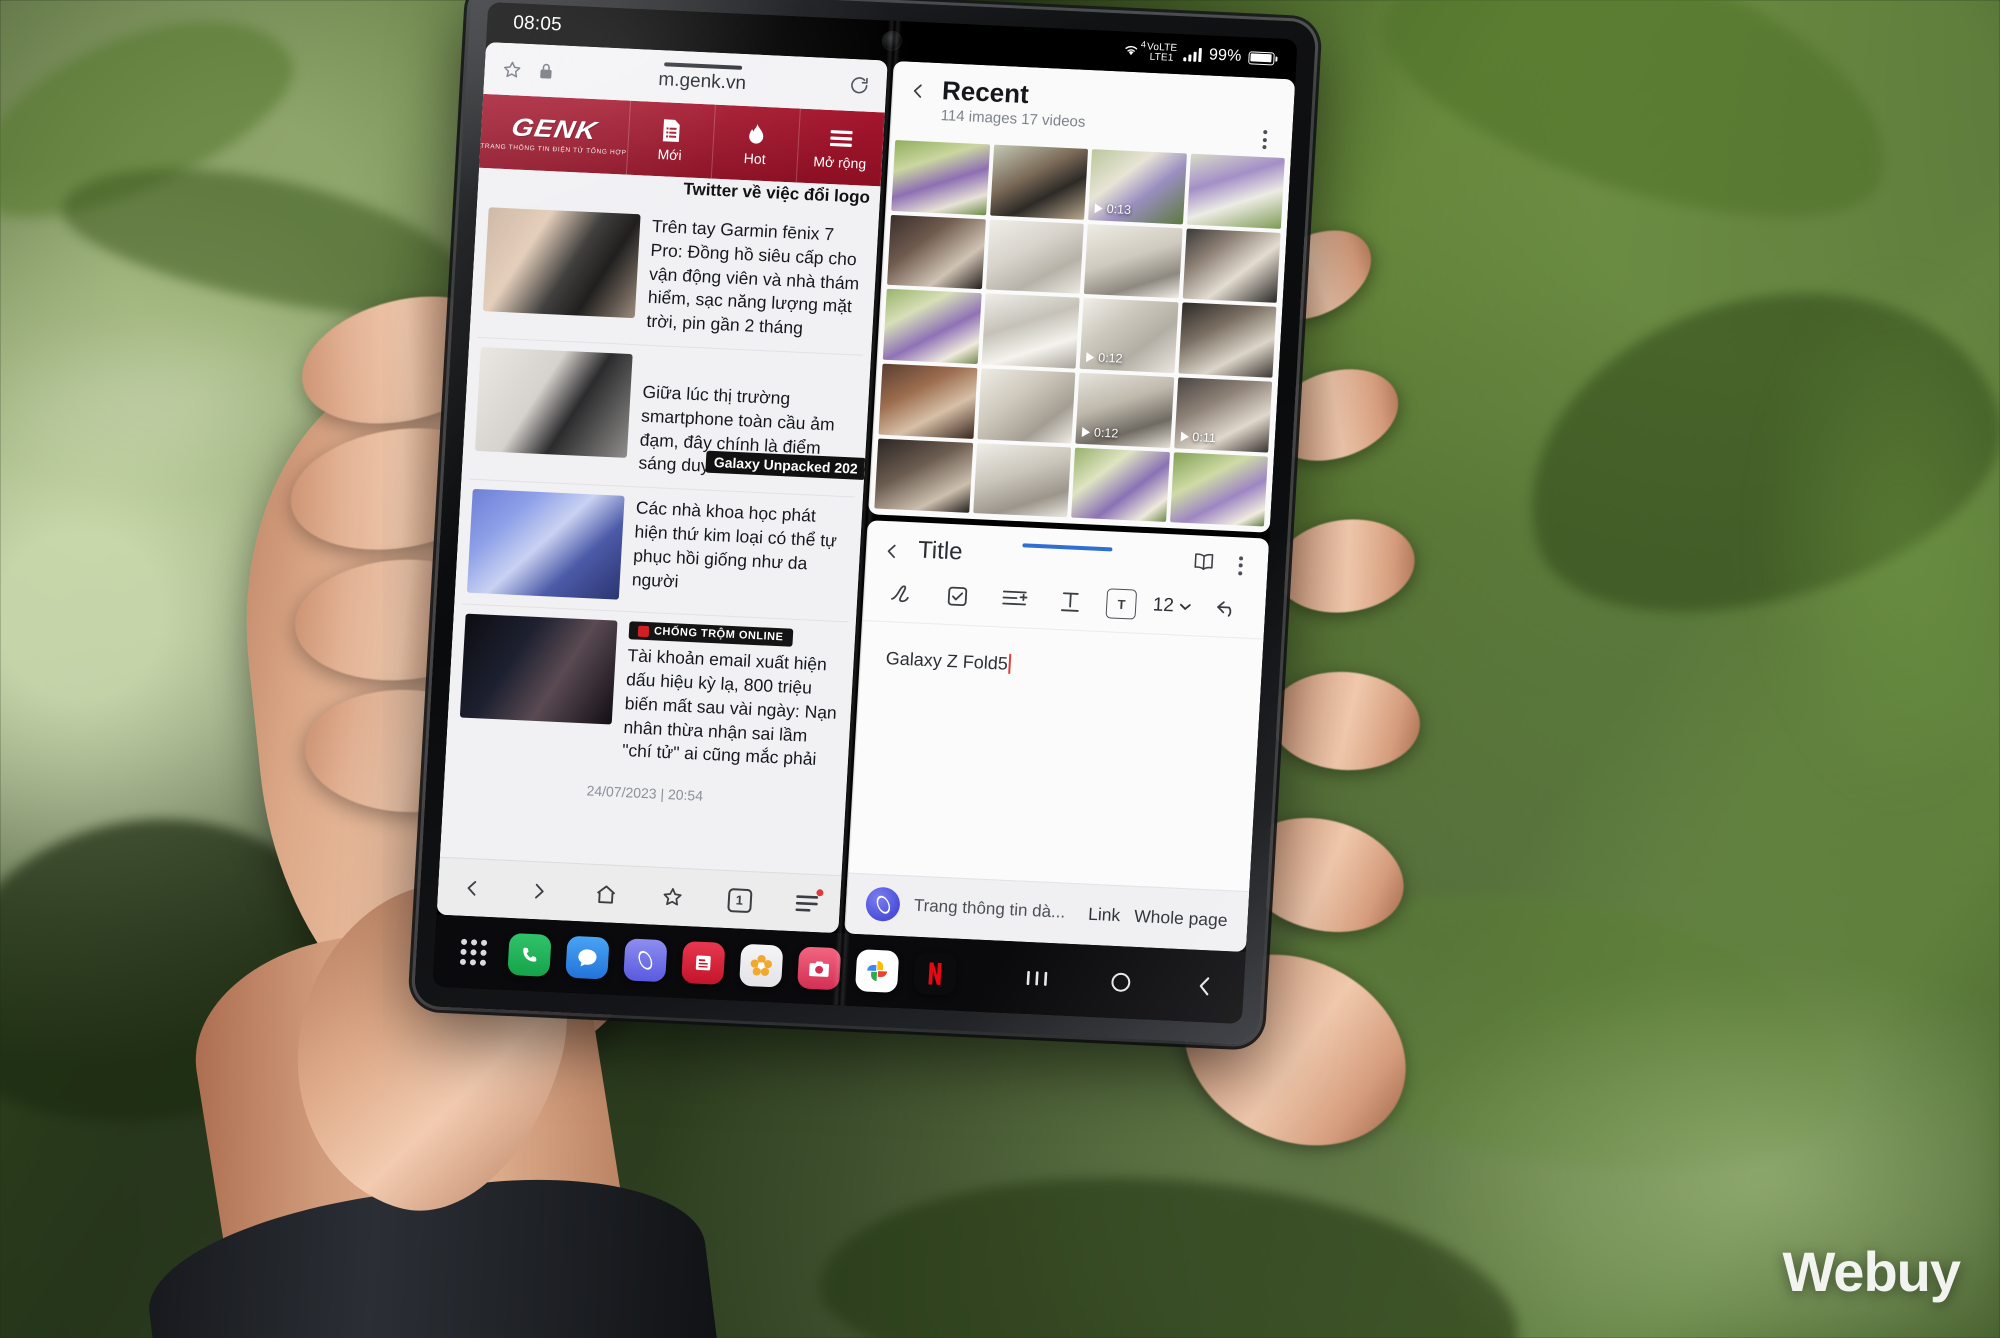  Describe the element at coordinates (473, 952) in the screenshot. I see `apps-grid-icon` at that location.